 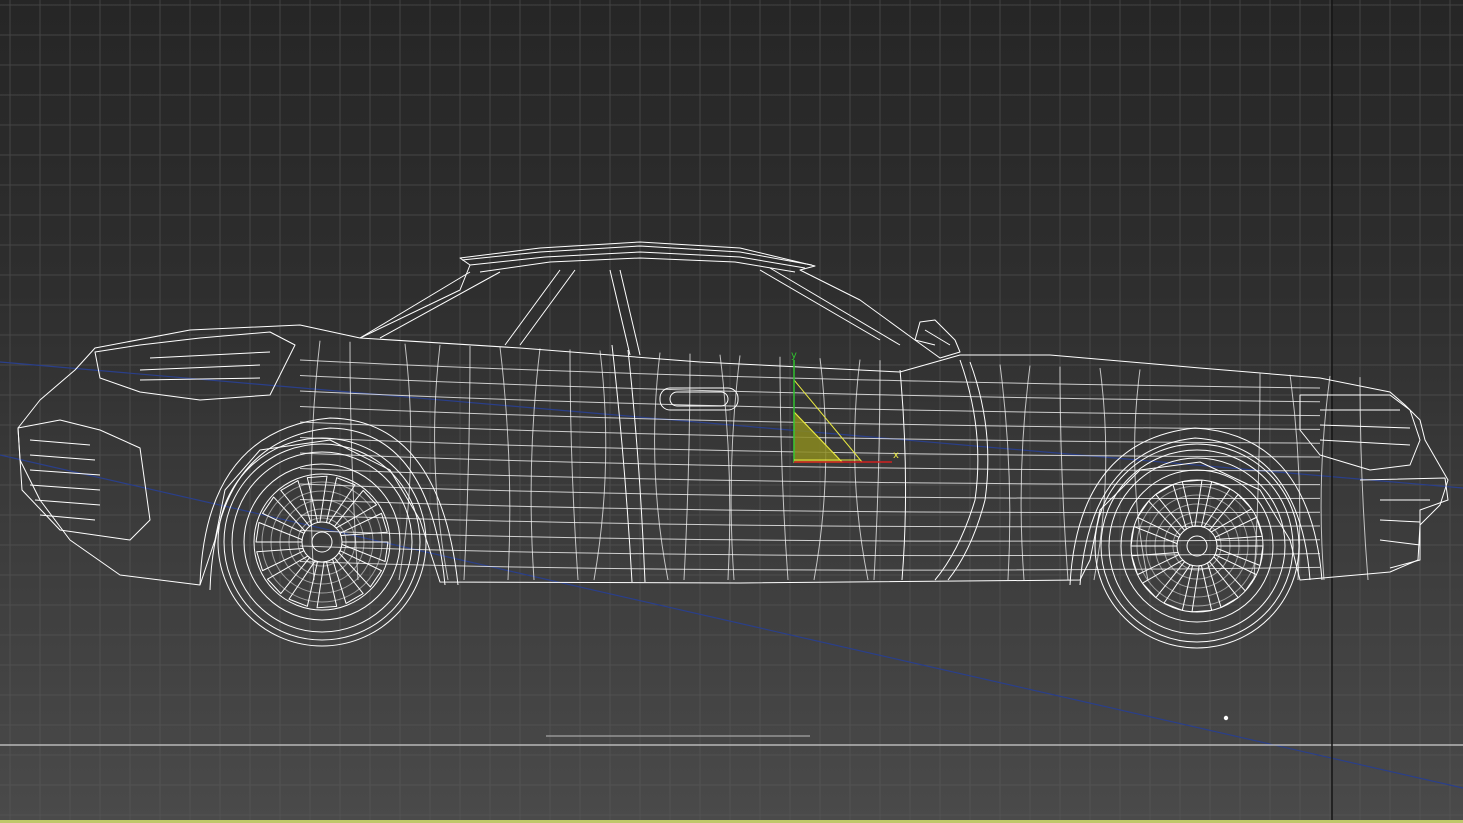 What do you see at coordinates (637, 259) in the screenshot?
I see `roof-panel` at bounding box center [637, 259].